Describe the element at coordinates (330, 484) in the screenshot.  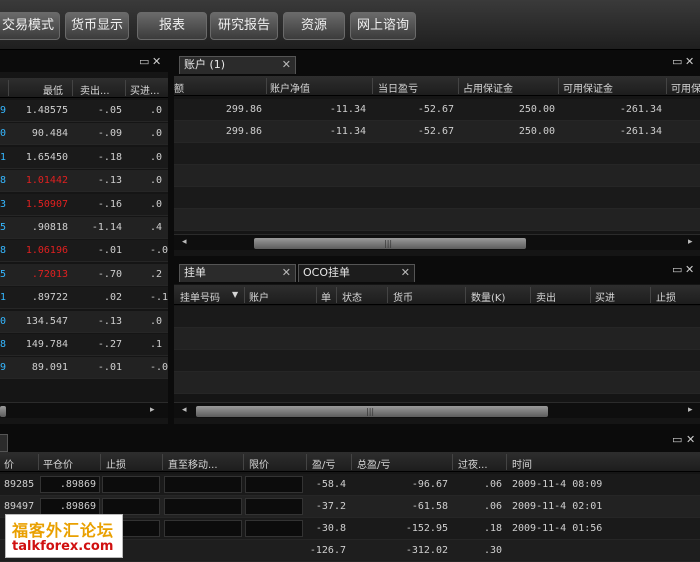
I see `cell-pl: -58.4` at that location.